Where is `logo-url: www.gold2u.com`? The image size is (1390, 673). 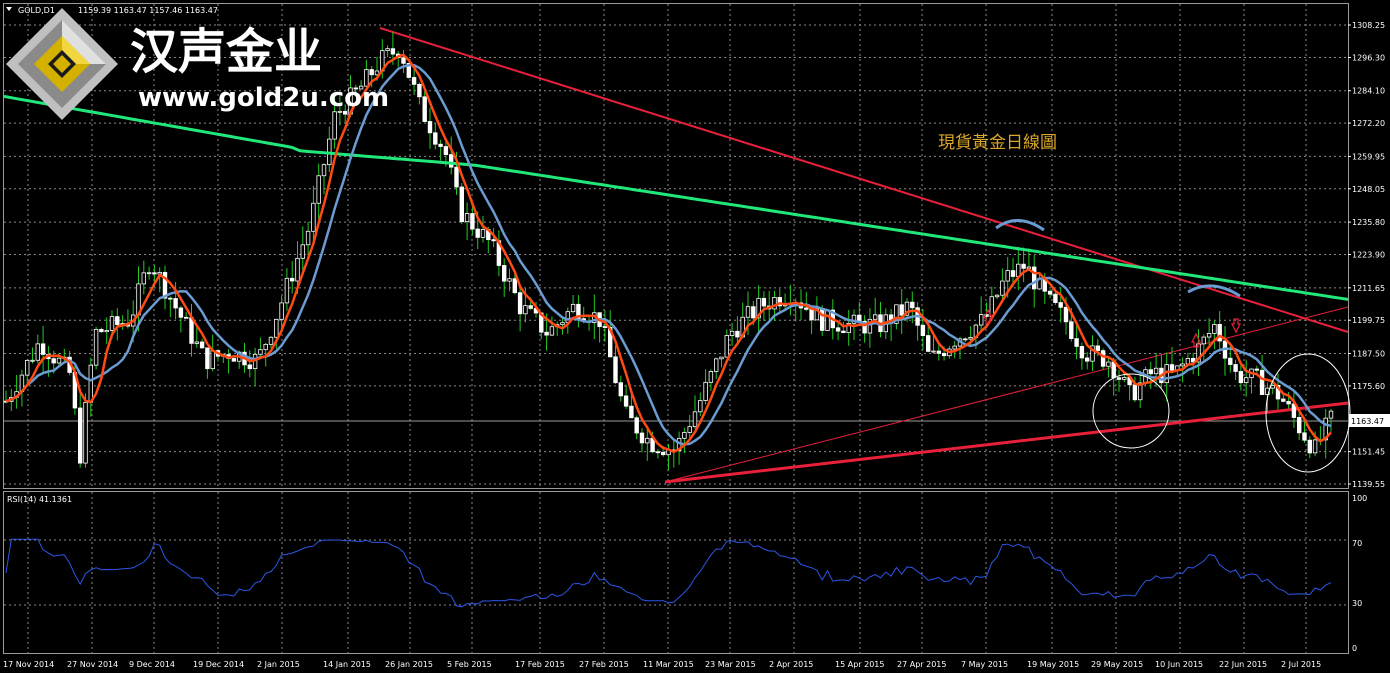 logo-url: www.gold2u.com is located at coordinates (263, 98).